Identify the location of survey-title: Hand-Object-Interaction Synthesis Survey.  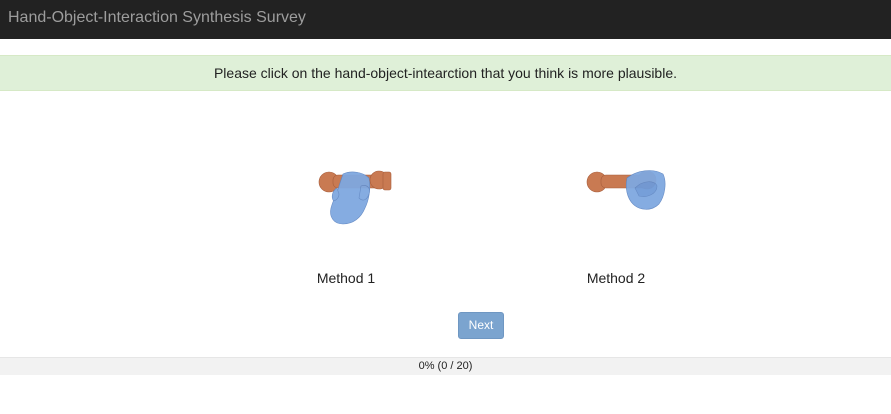
(157, 17).